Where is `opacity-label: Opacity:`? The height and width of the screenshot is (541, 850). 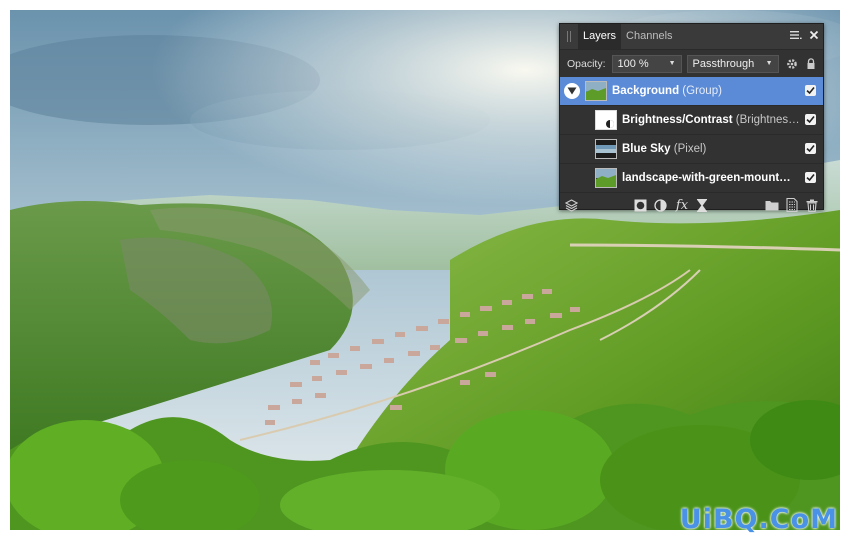 opacity-label: Opacity: is located at coordinates (586, 63).